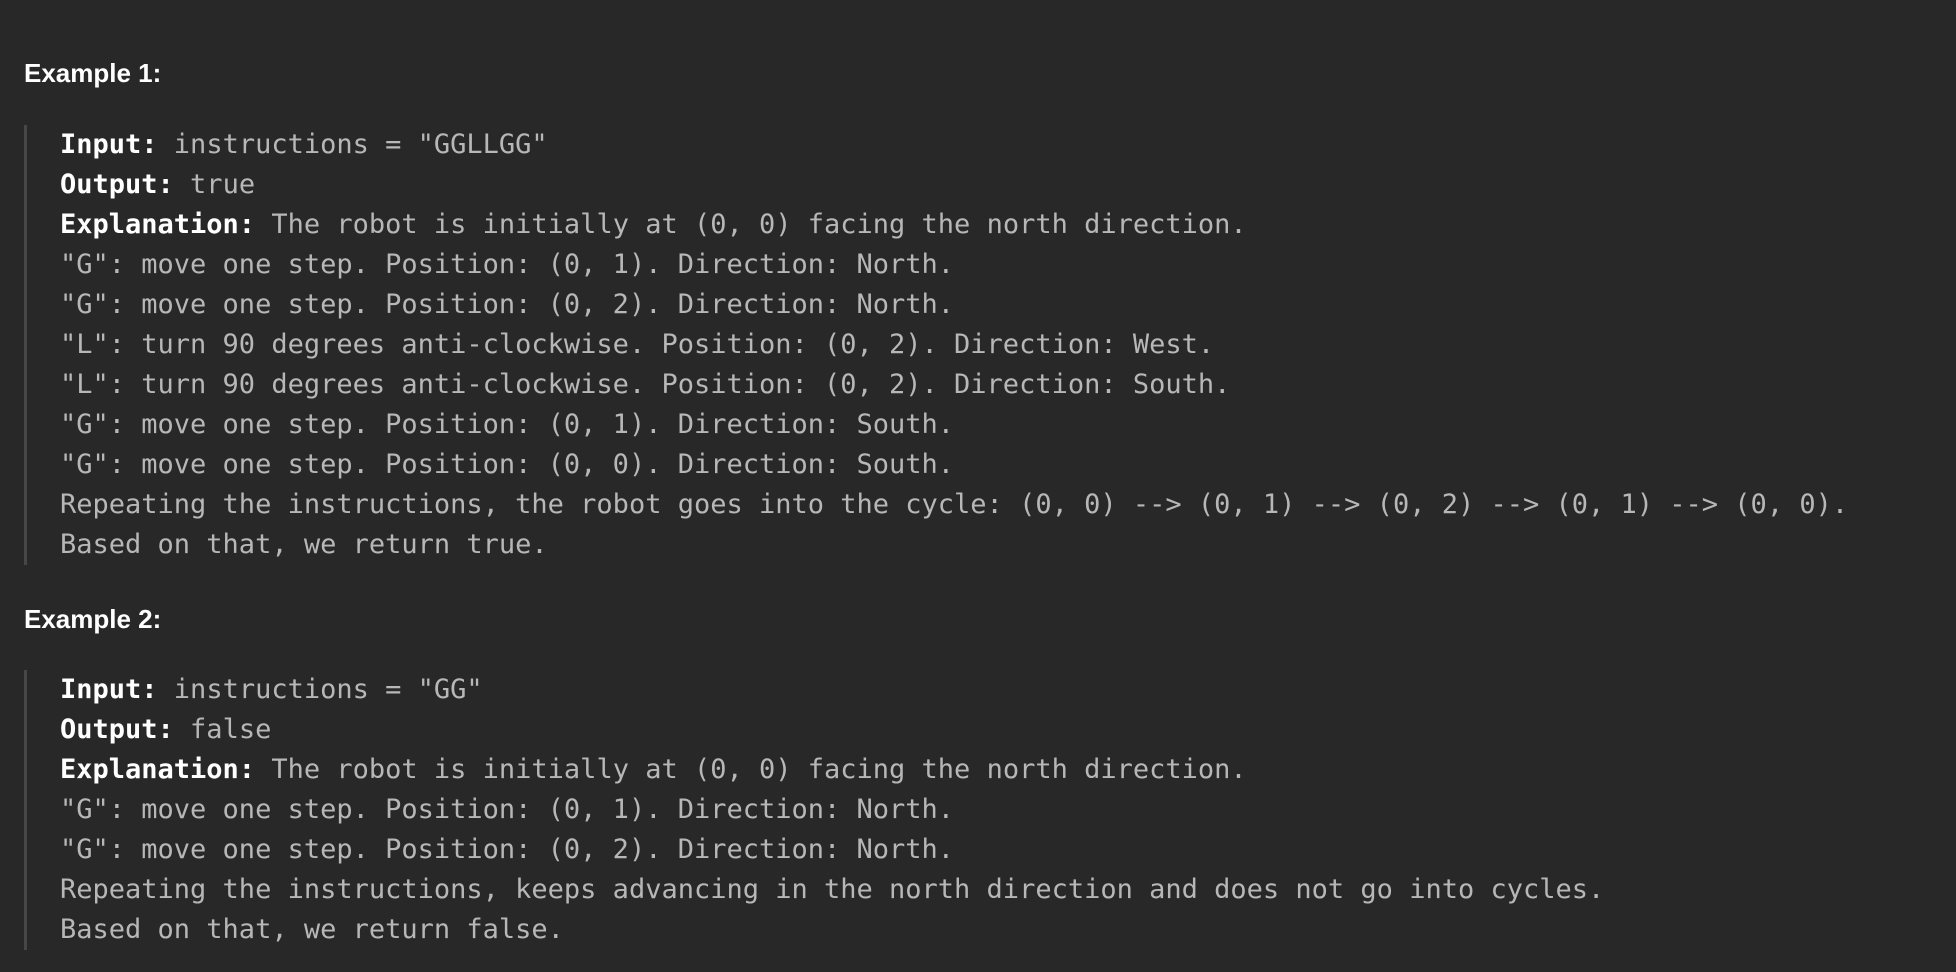 This screenshot has width=1956, height=972. I want to click on example-1-input-line: Input: instructions = "GGLLGG", so click(992, 145).